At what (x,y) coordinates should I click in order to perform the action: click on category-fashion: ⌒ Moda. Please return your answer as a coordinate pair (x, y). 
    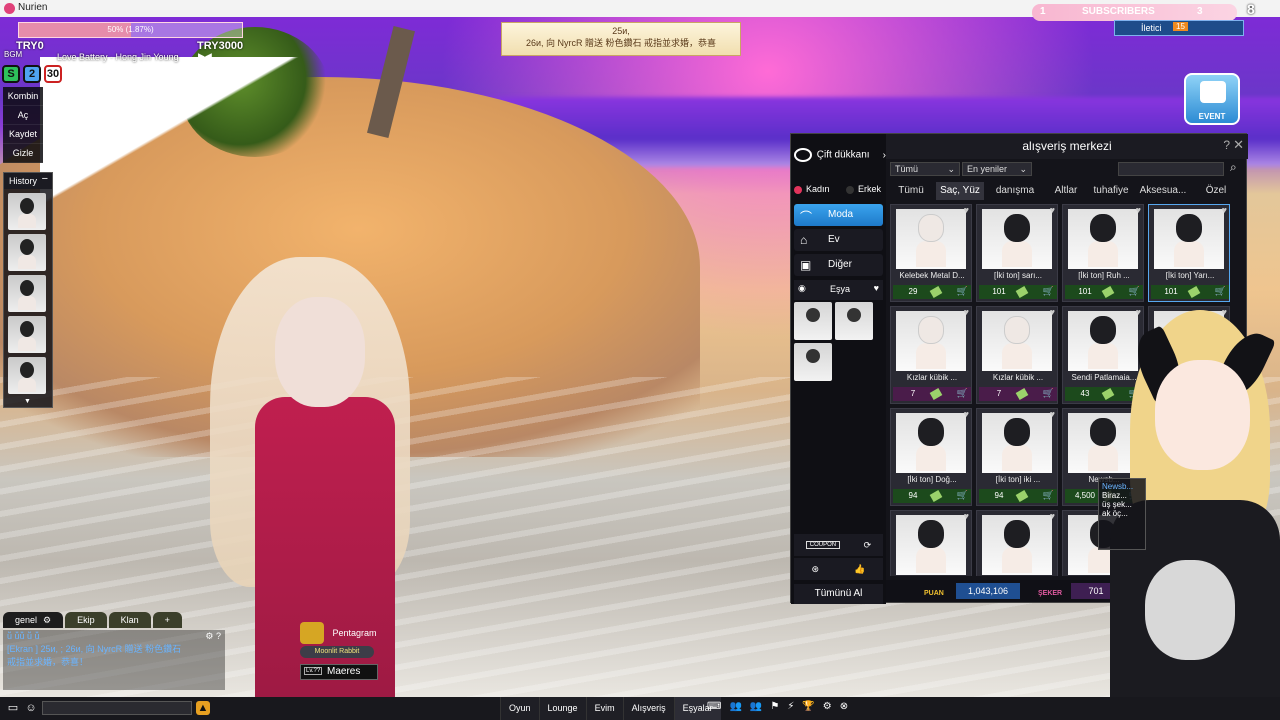
    Looking at the image, I should click on (838, 215).